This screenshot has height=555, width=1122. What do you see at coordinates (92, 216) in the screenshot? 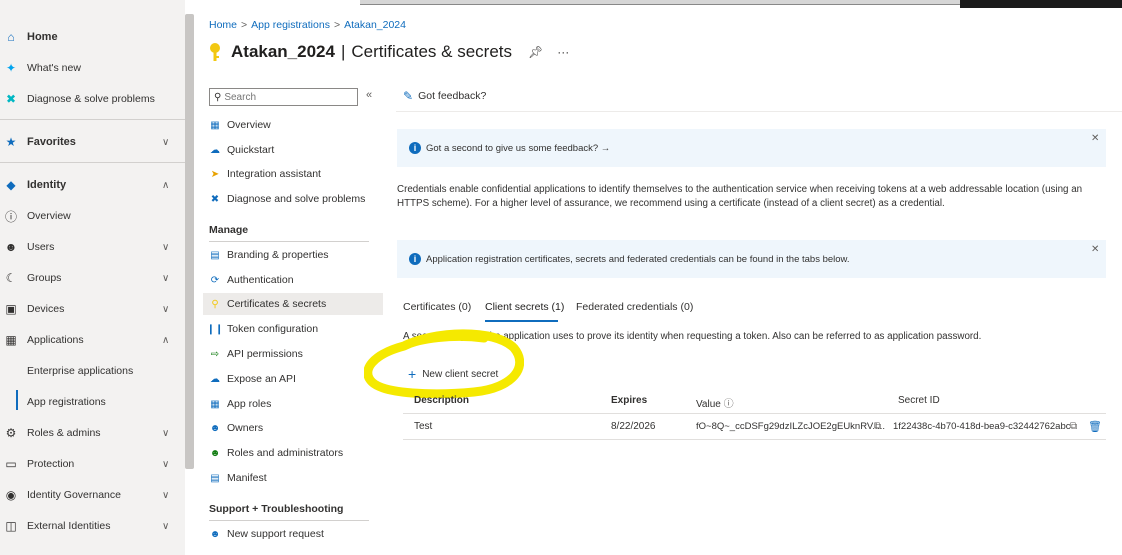
I see `nav-overview: ⓘ Overview` at bounding box center [92, 216].